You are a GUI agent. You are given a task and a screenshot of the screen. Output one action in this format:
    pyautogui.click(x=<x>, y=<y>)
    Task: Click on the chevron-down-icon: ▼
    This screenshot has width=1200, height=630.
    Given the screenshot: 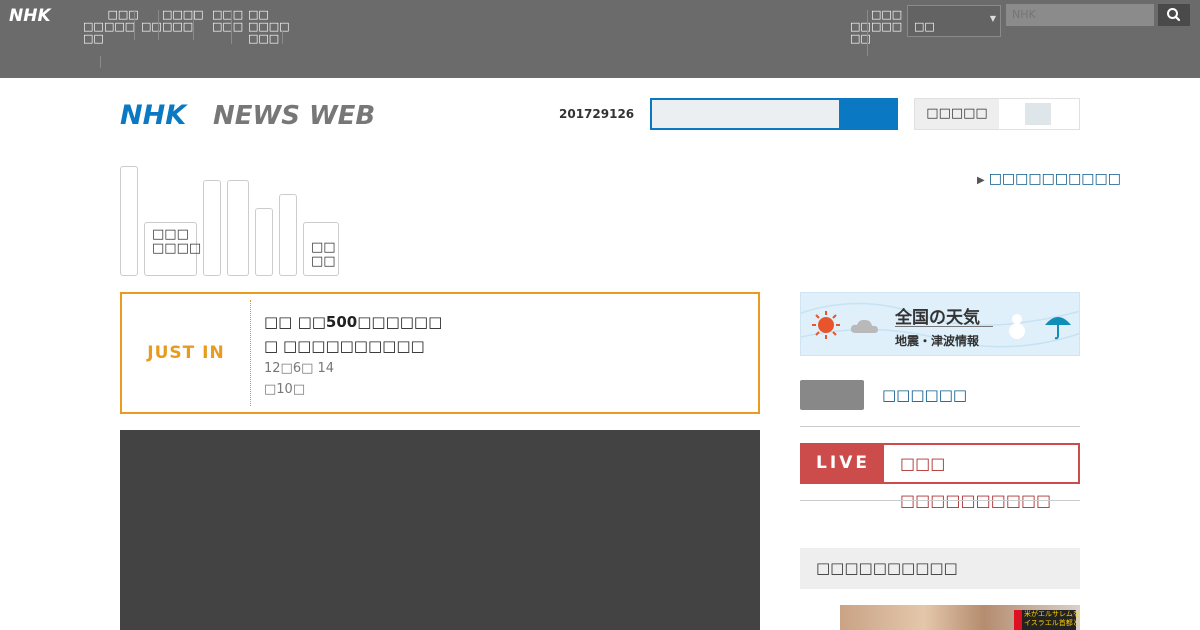 What is the action you would take?
    pyautogui.click(x=992, y=18)
    